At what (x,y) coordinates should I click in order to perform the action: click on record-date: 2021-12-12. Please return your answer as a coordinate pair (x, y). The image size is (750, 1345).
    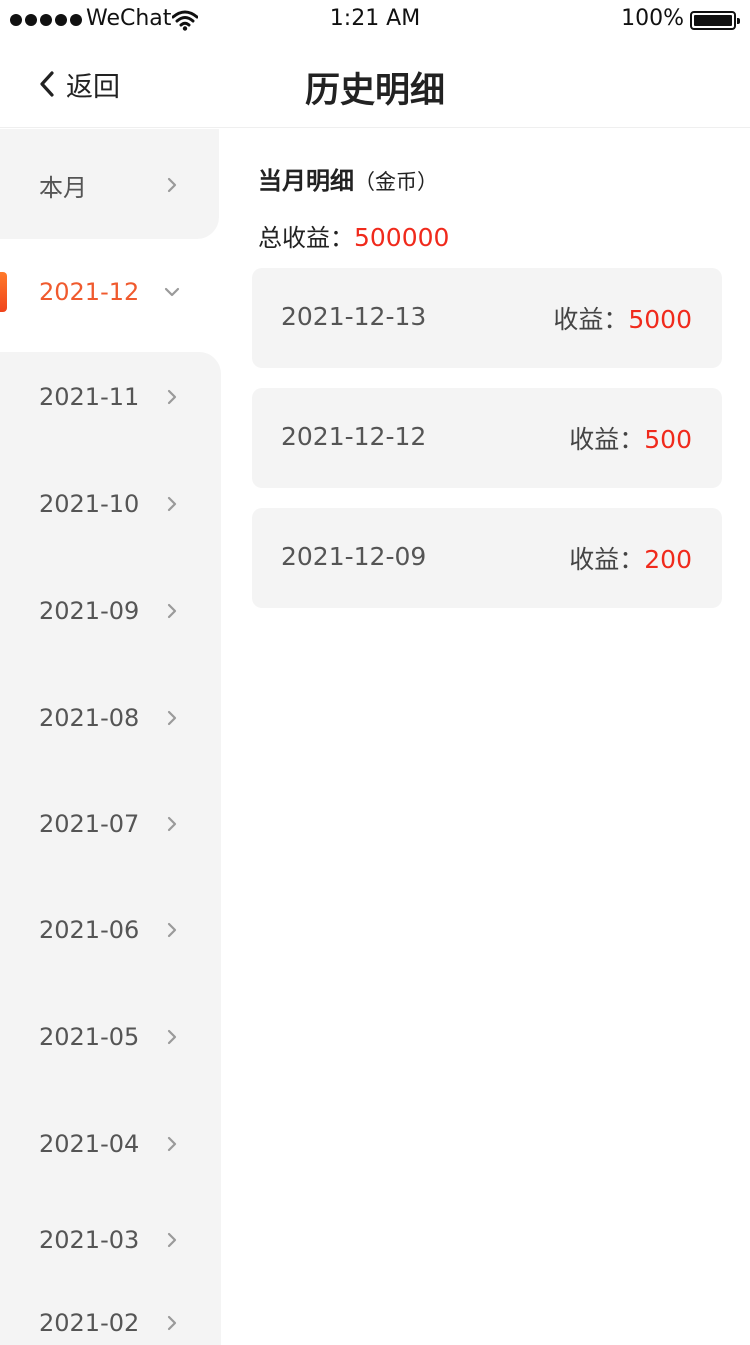
    Looking at the image, I should click on (354, 436).